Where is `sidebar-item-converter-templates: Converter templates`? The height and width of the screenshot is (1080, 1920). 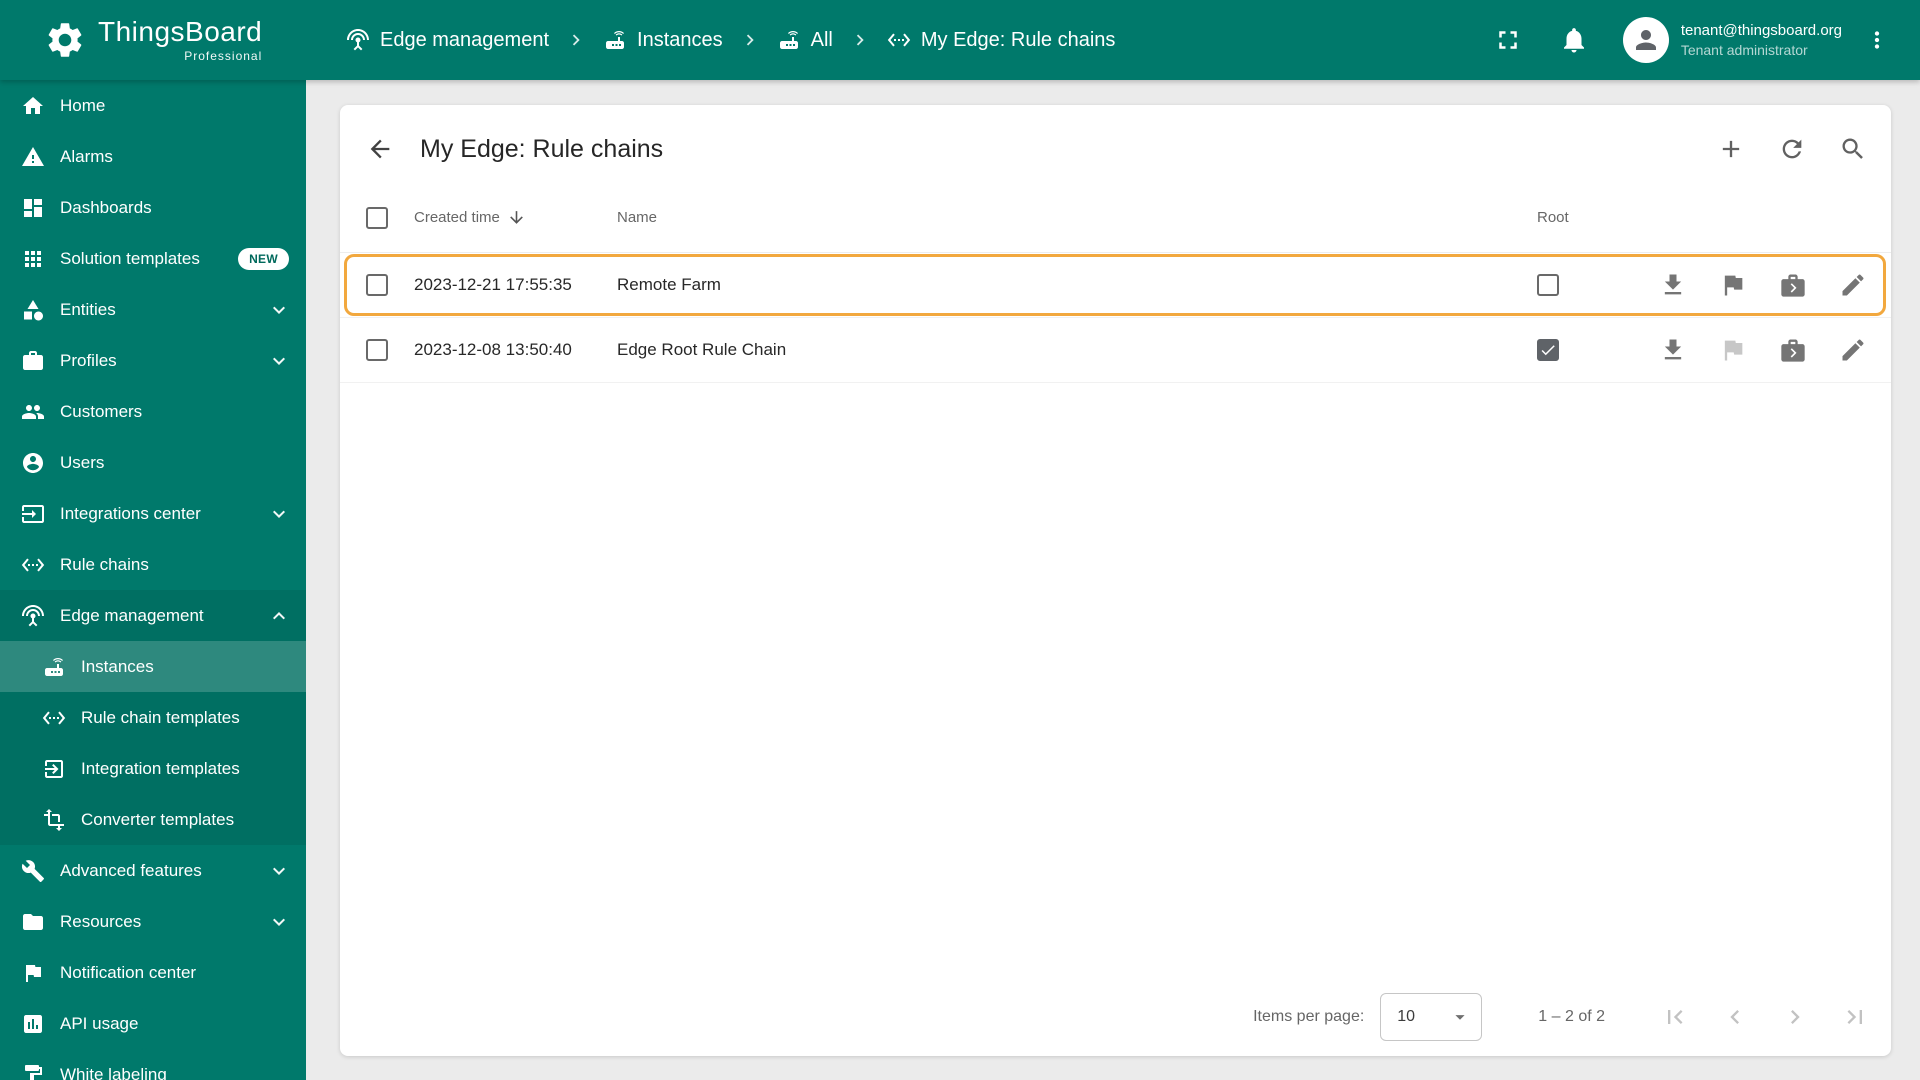
sidebar-item-converter-templates: Converter templates is located at coordinates (153, 819).